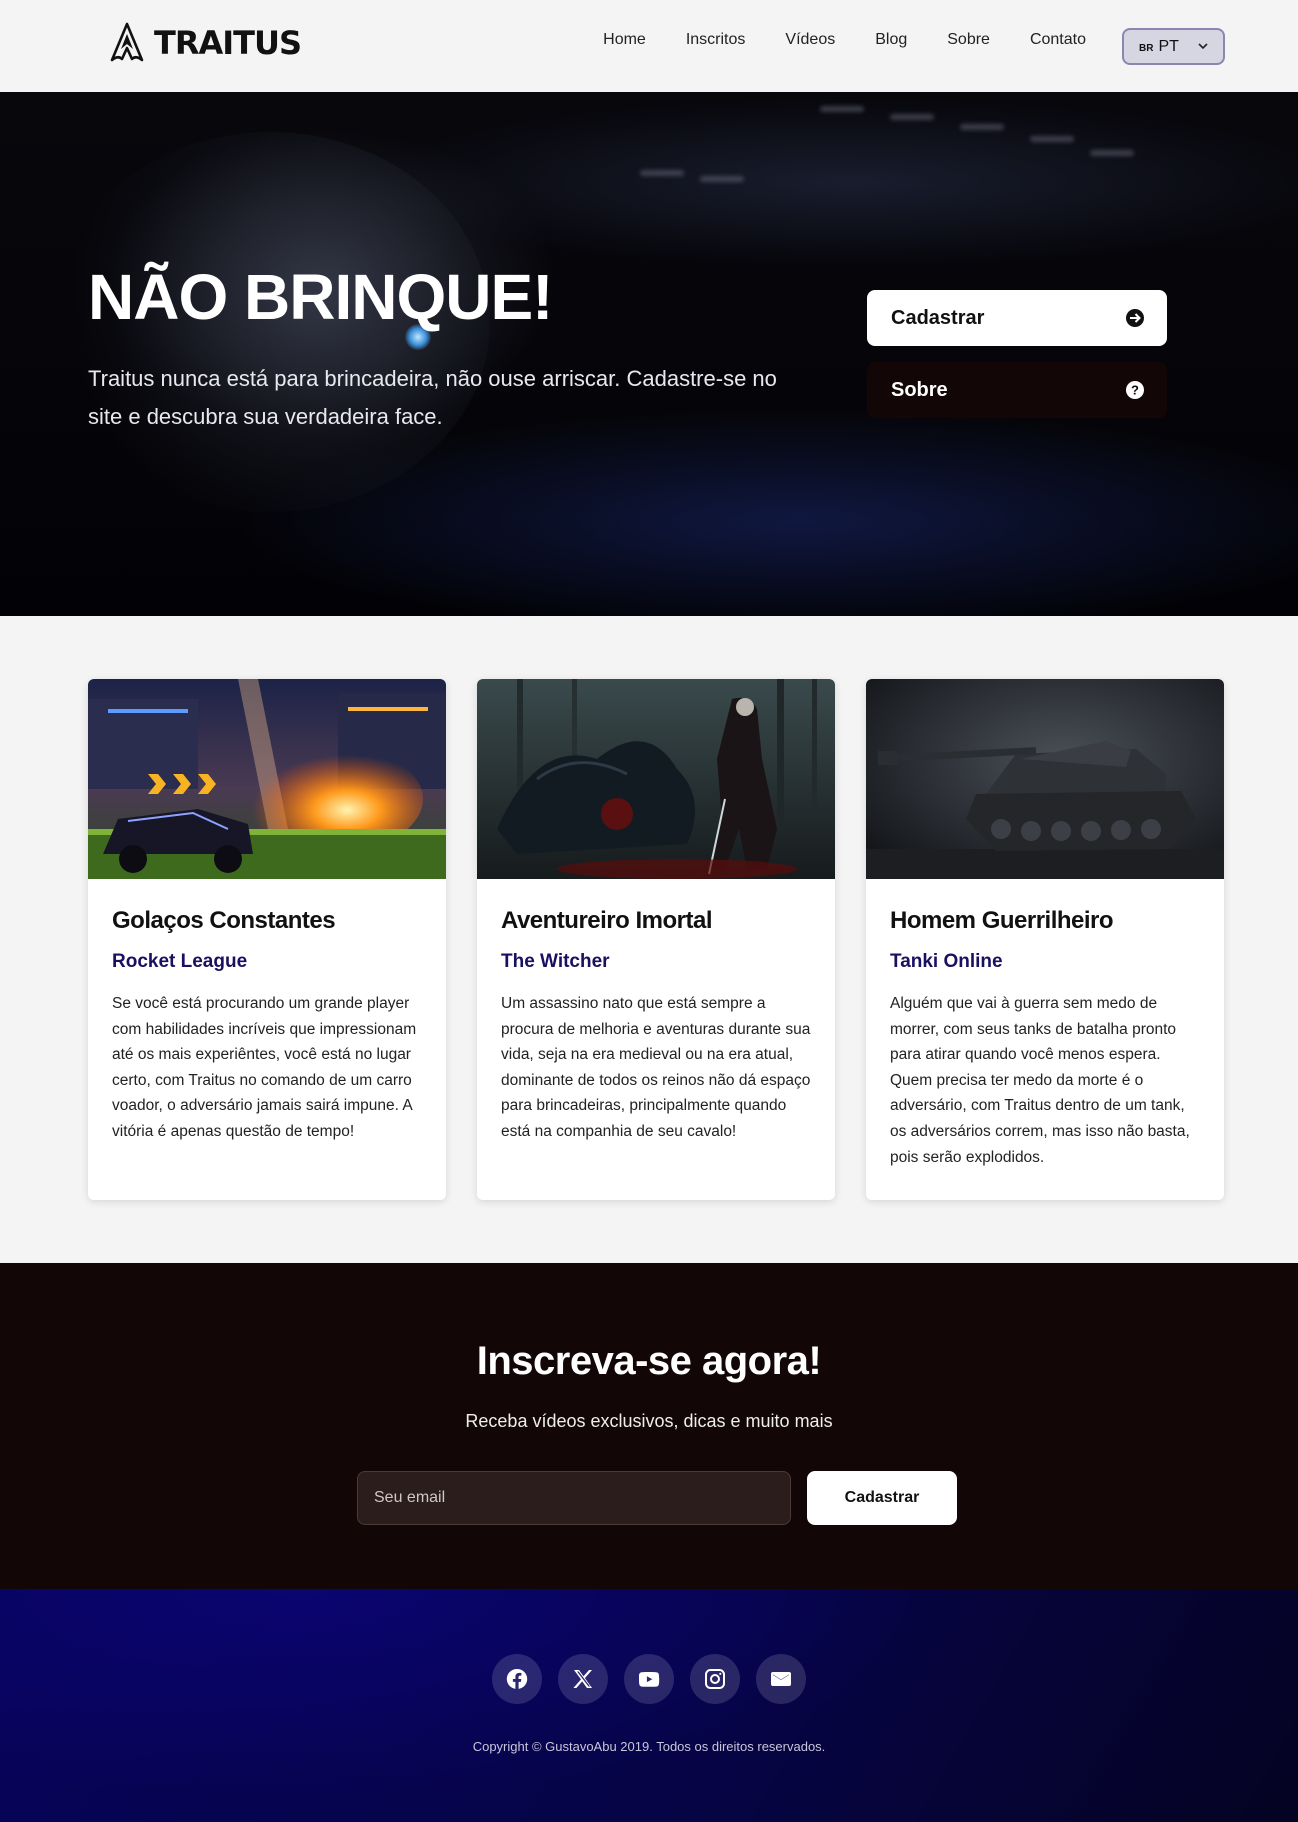 This screenshot has width=1298, height=1822. I want to click on nav-link-blog: Blog, so click(891, 40).